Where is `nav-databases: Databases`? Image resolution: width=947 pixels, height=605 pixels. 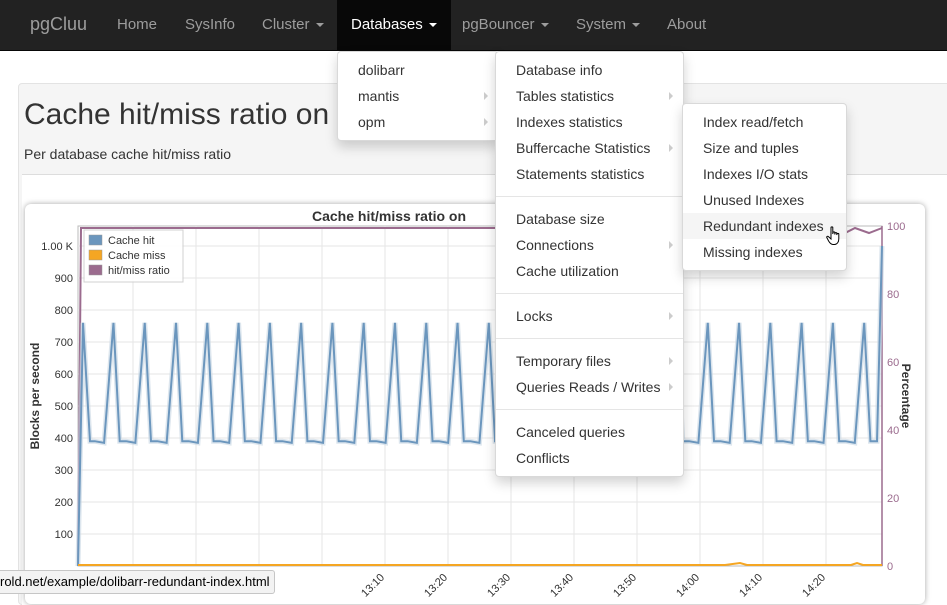
nav-databases: Databases is located at coordinates (394, 25).